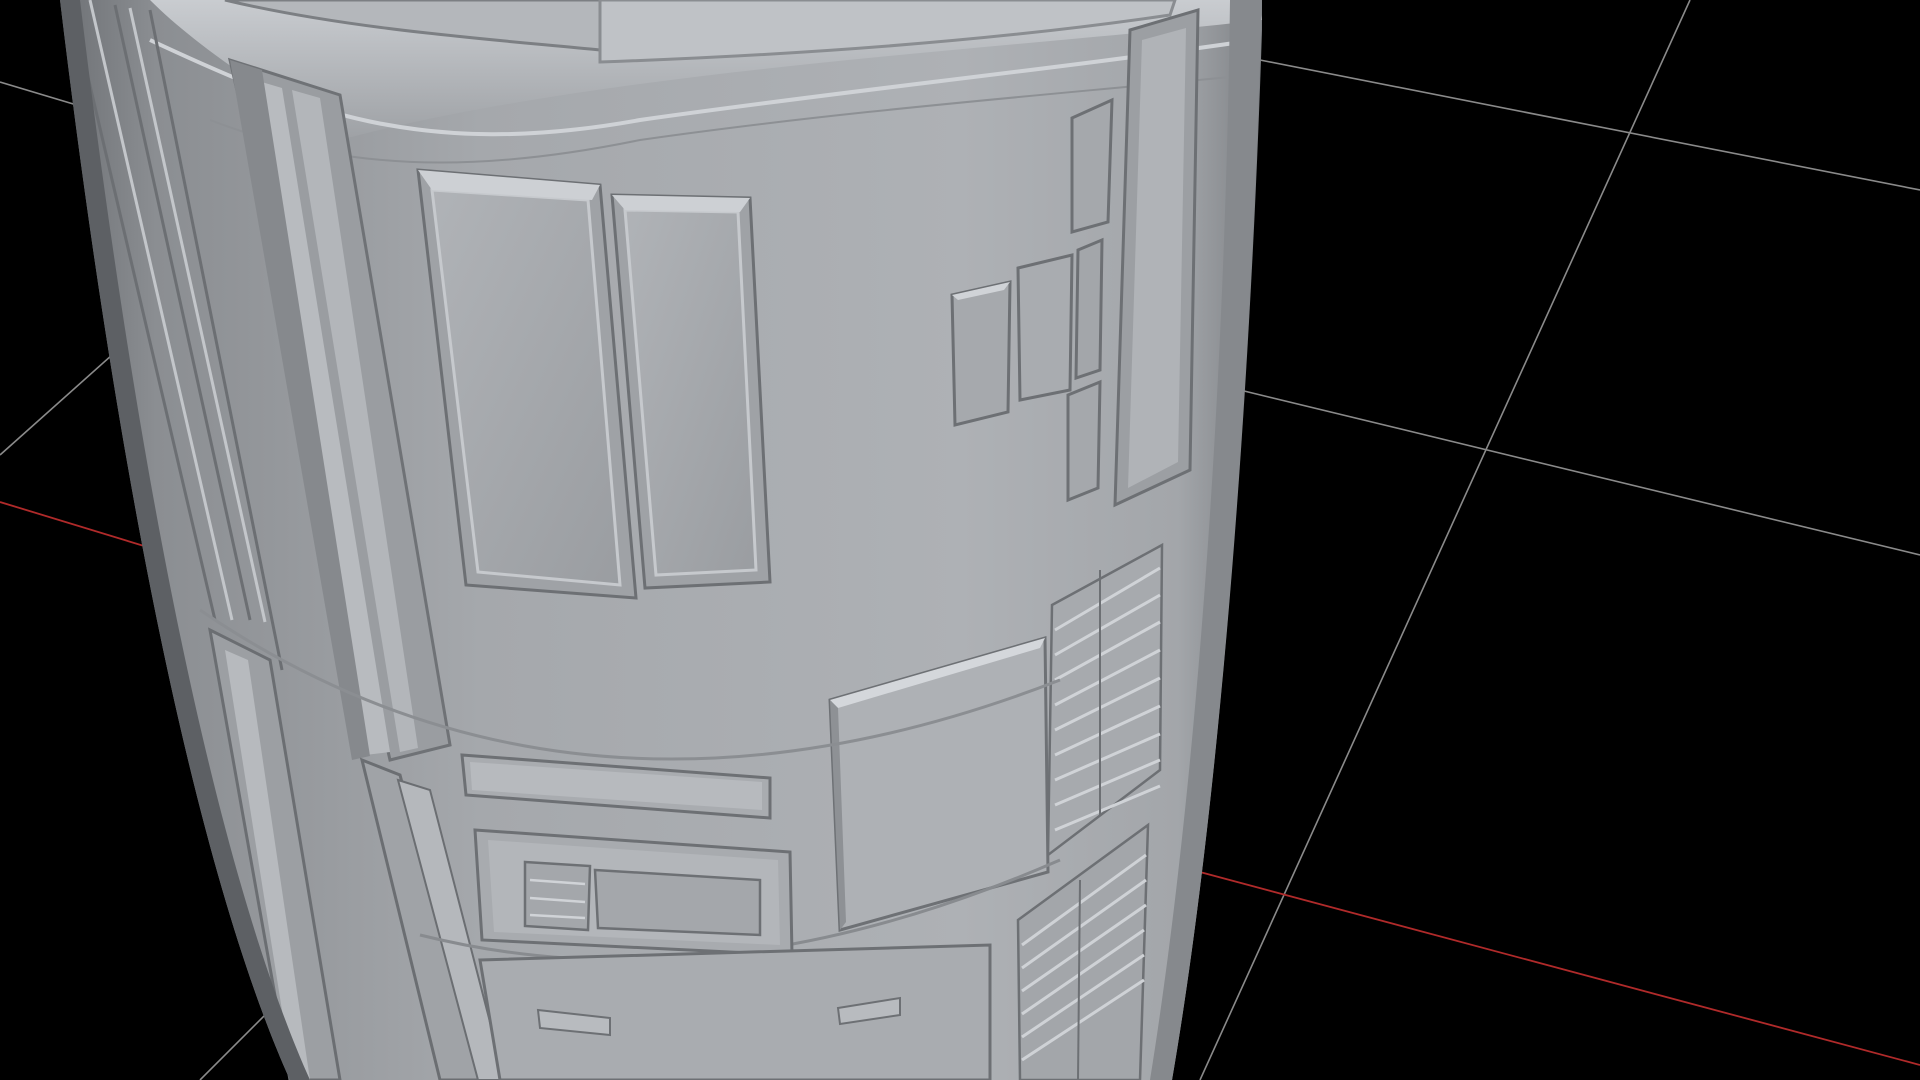 The height and width of the screenshot is (1080, 1920). What do you see at coordinates (735, 1011) in the screenshot?
I see `bottom-panel` at bounding box center [735, 1011].